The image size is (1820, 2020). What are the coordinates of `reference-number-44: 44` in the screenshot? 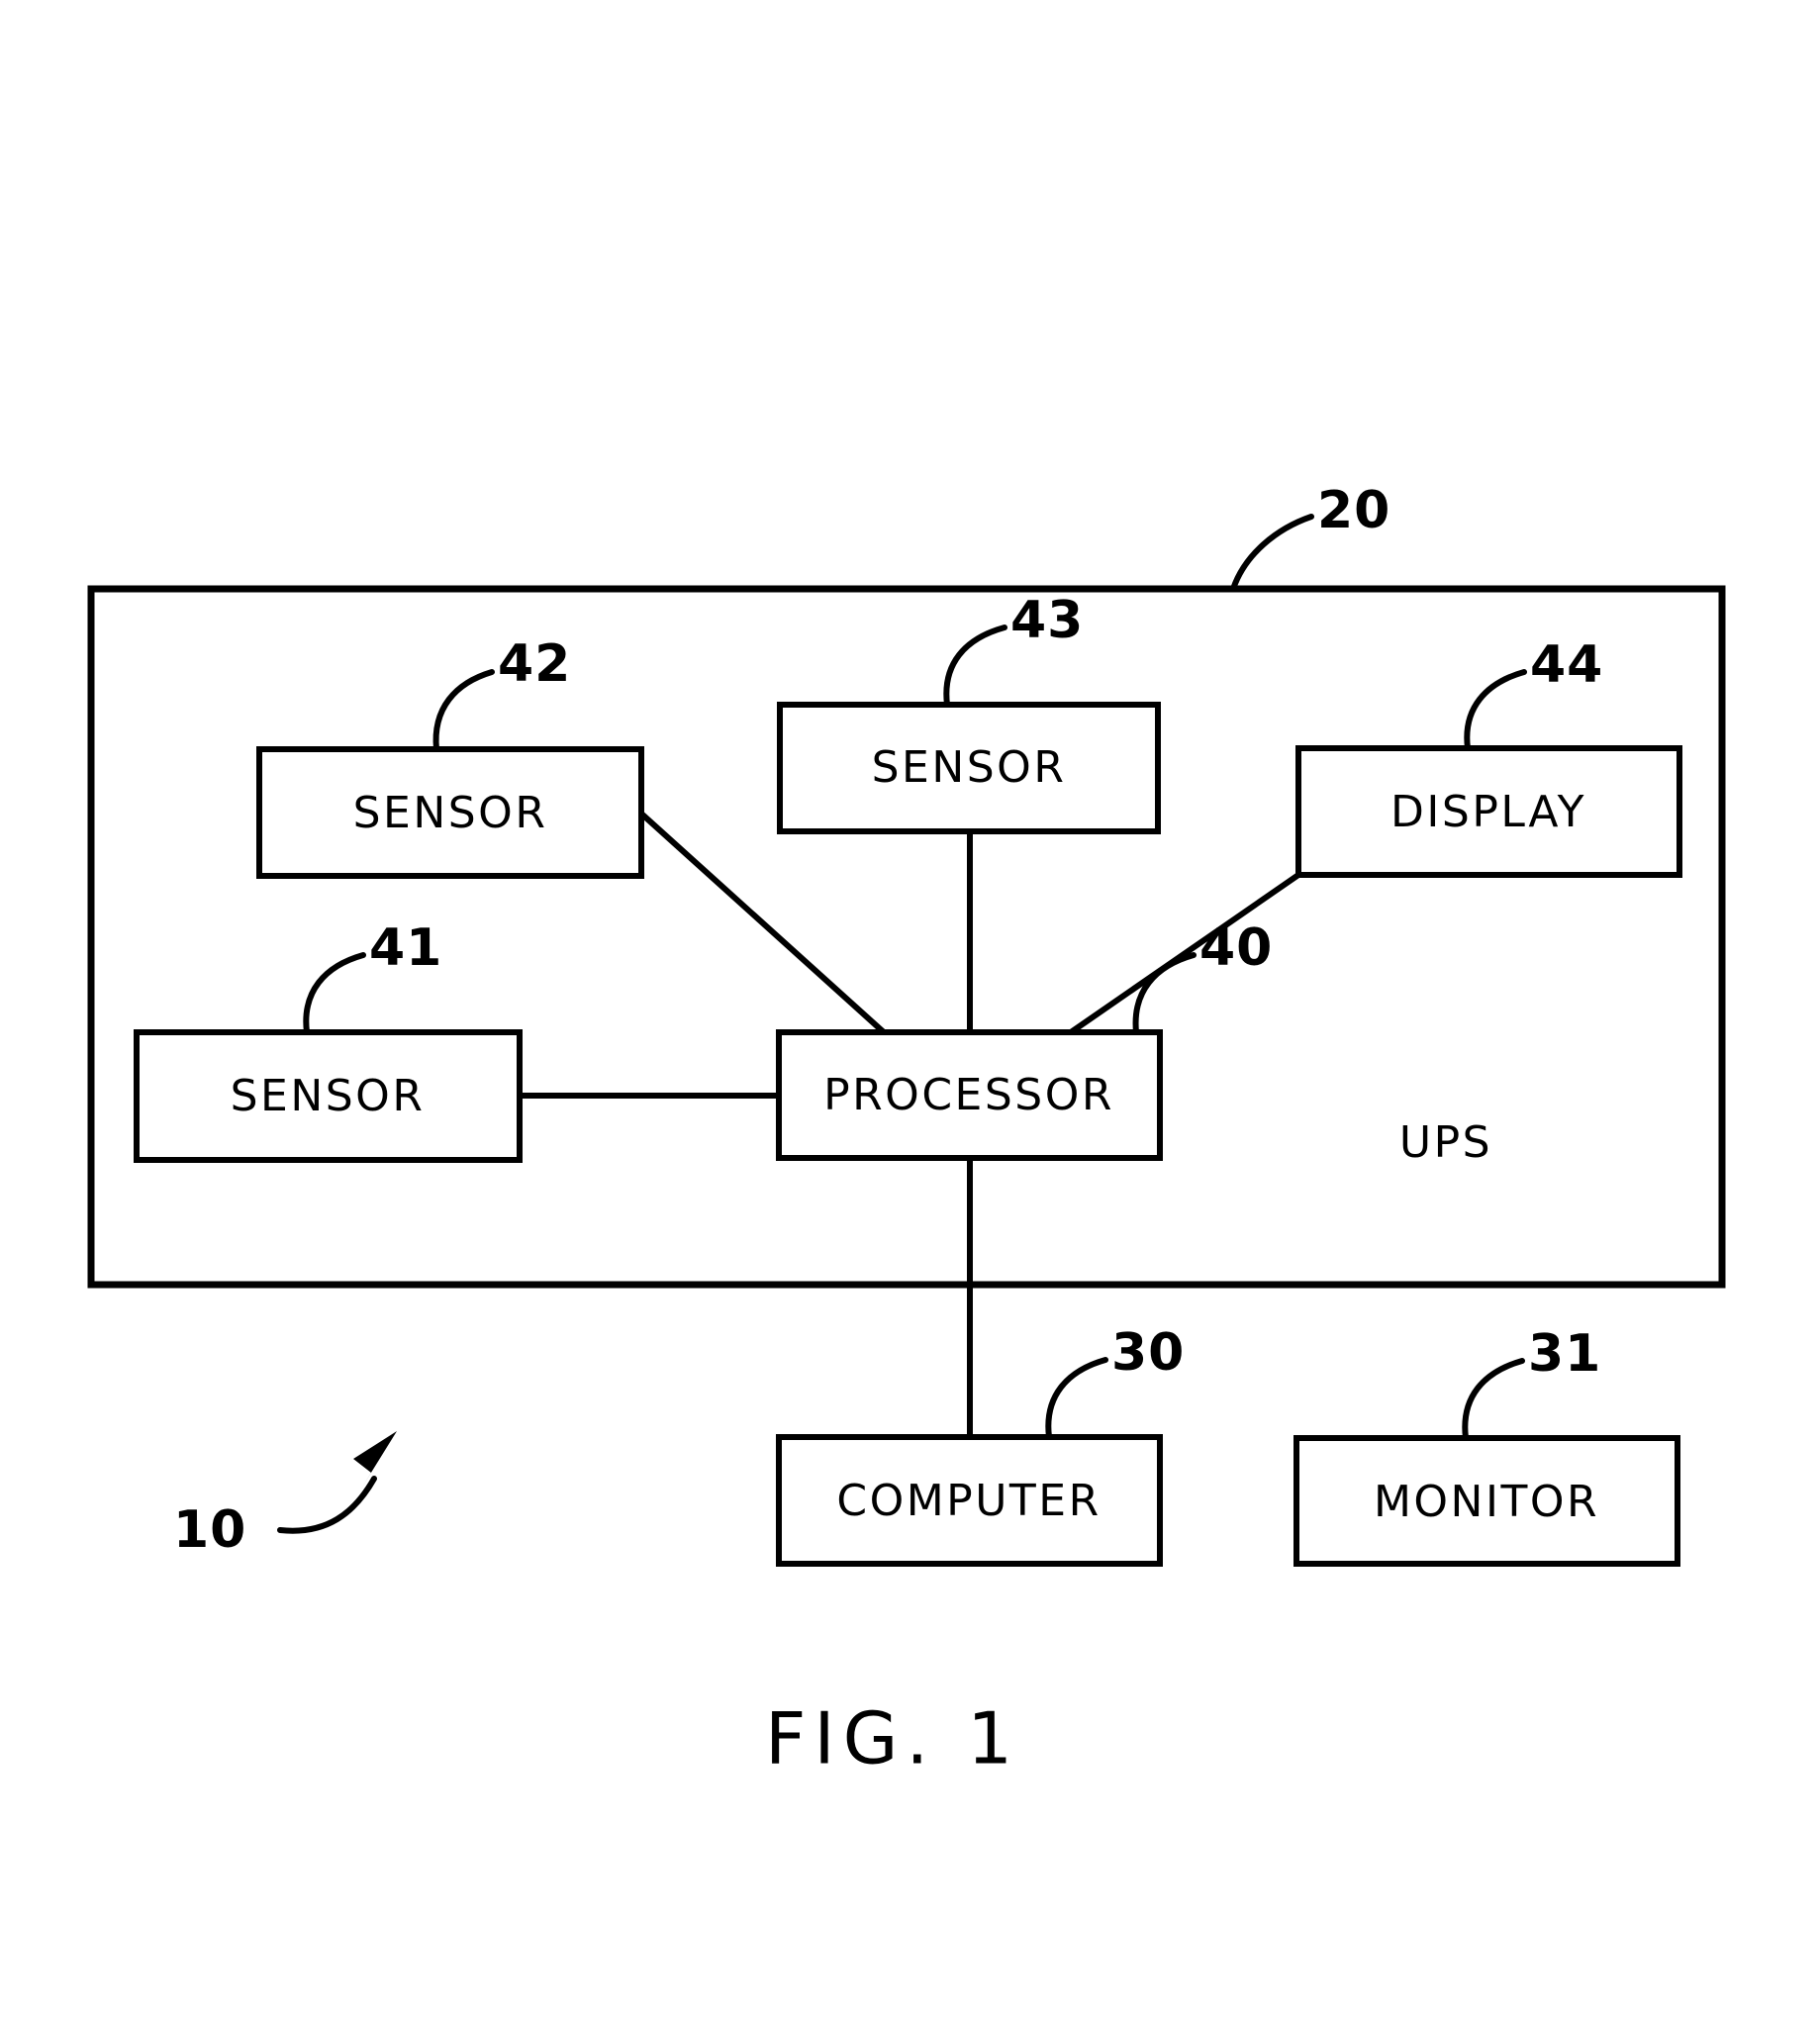 It's located at (1566, 665).